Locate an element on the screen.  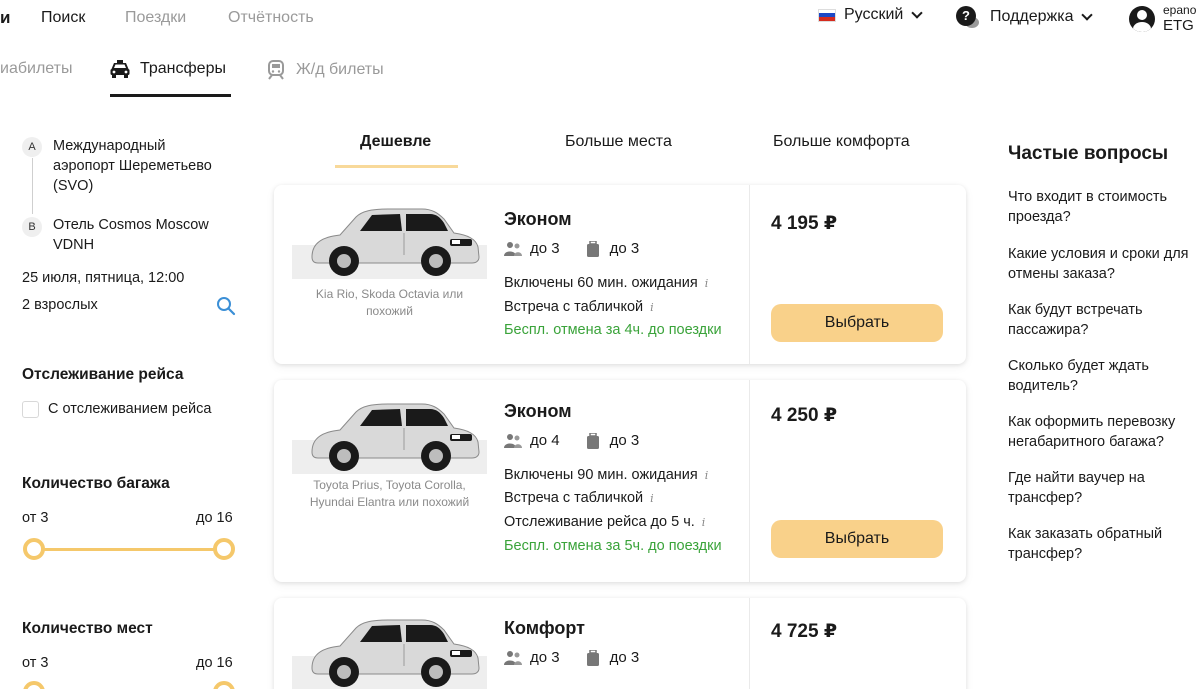
feature-waiting: Включены 90 мин. ожидания i is located at coordinates (606, 475).